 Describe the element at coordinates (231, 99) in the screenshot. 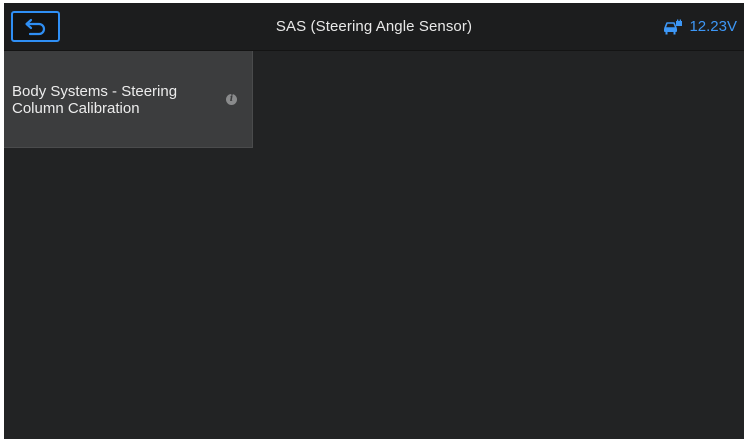

I see `info-icon: i` at that location.